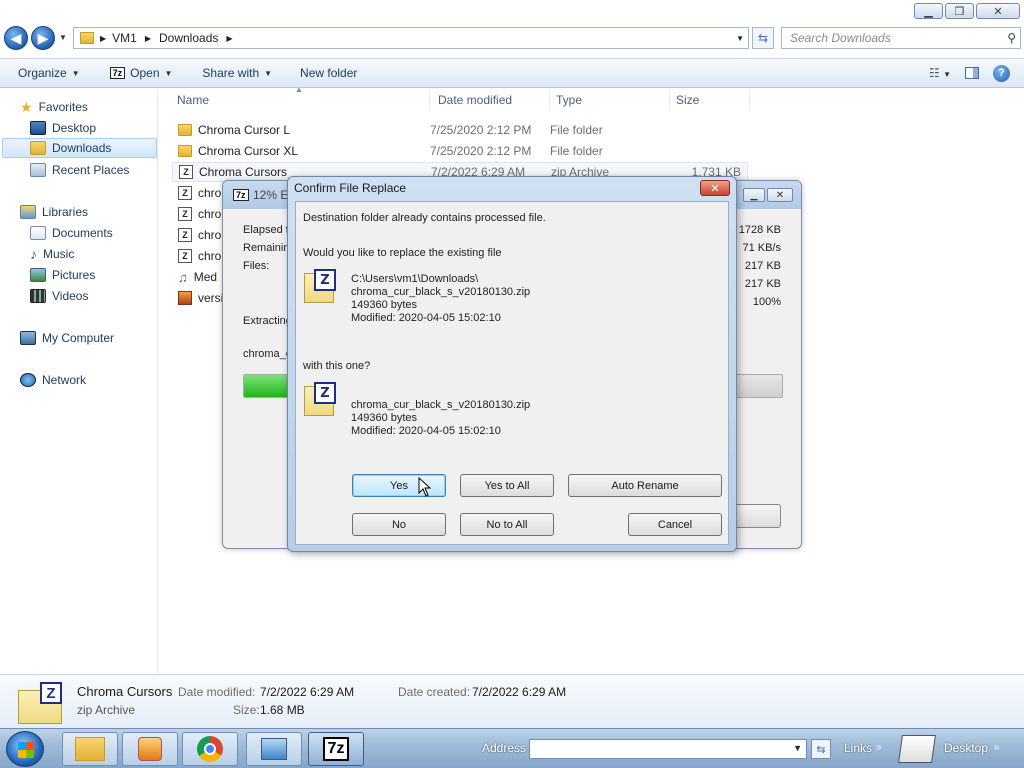  What do you see at coordinates (490, 100) in the screenshot?
I see `column-header-date: Date modified` at bounding box center [490, 100].